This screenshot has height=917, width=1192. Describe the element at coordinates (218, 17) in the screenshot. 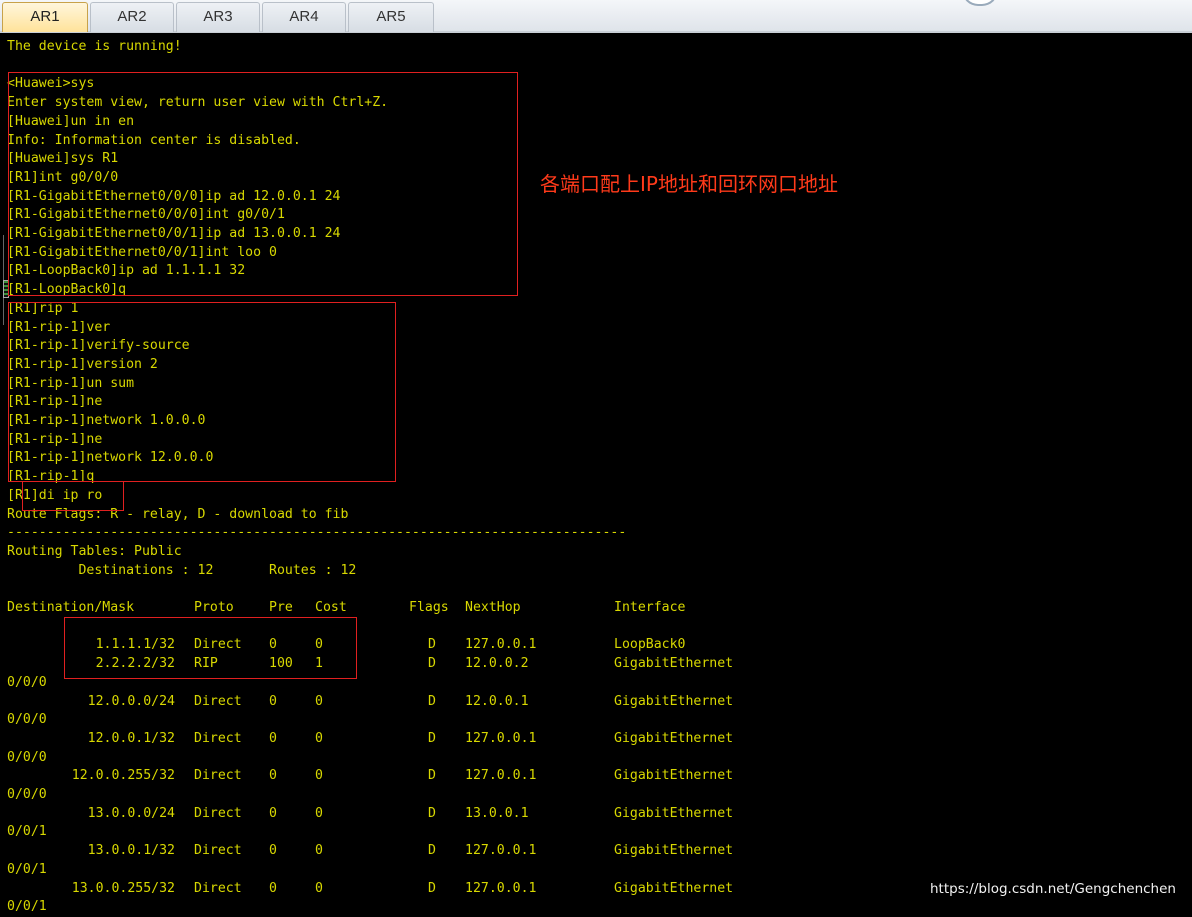

I see `tab-ar3: AR3` at that location.